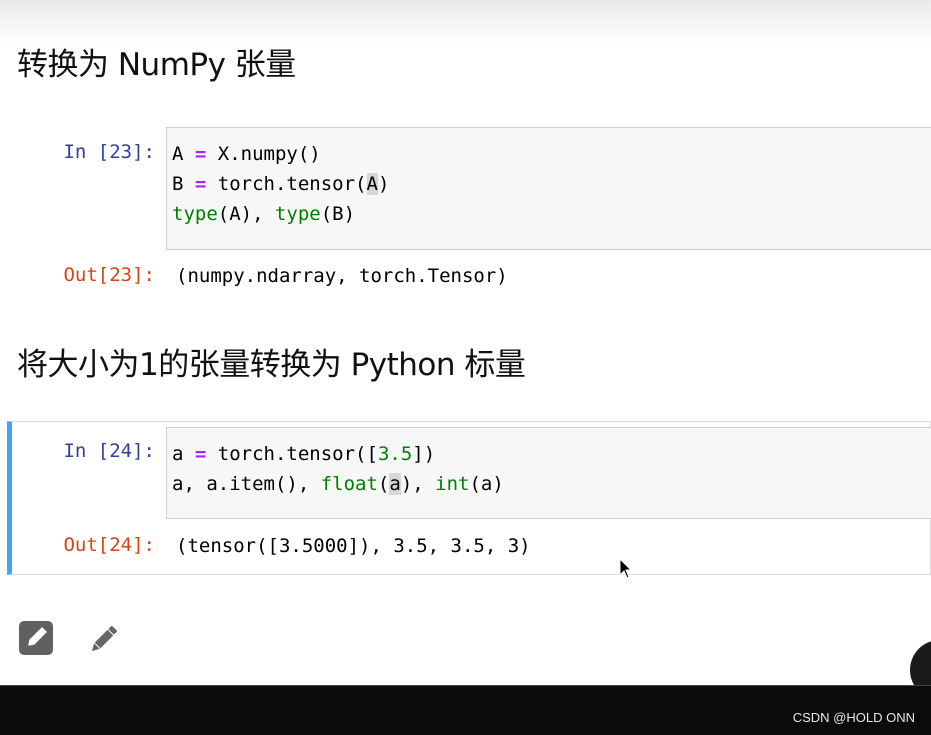 The image size is (931, 735). What do you see at coordinates (264, 214) in the screenshot?
I see `code-line: type(A), type(B)` at bounding box center [264, 214].